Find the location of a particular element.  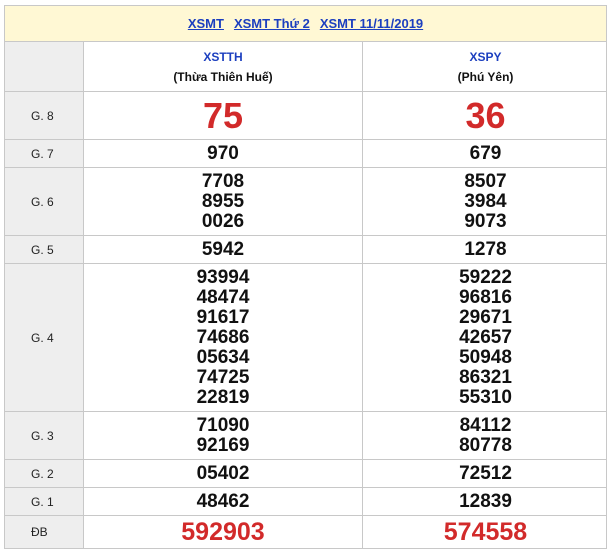

prize-label: G. 3 is located at coordinates (42, 435).